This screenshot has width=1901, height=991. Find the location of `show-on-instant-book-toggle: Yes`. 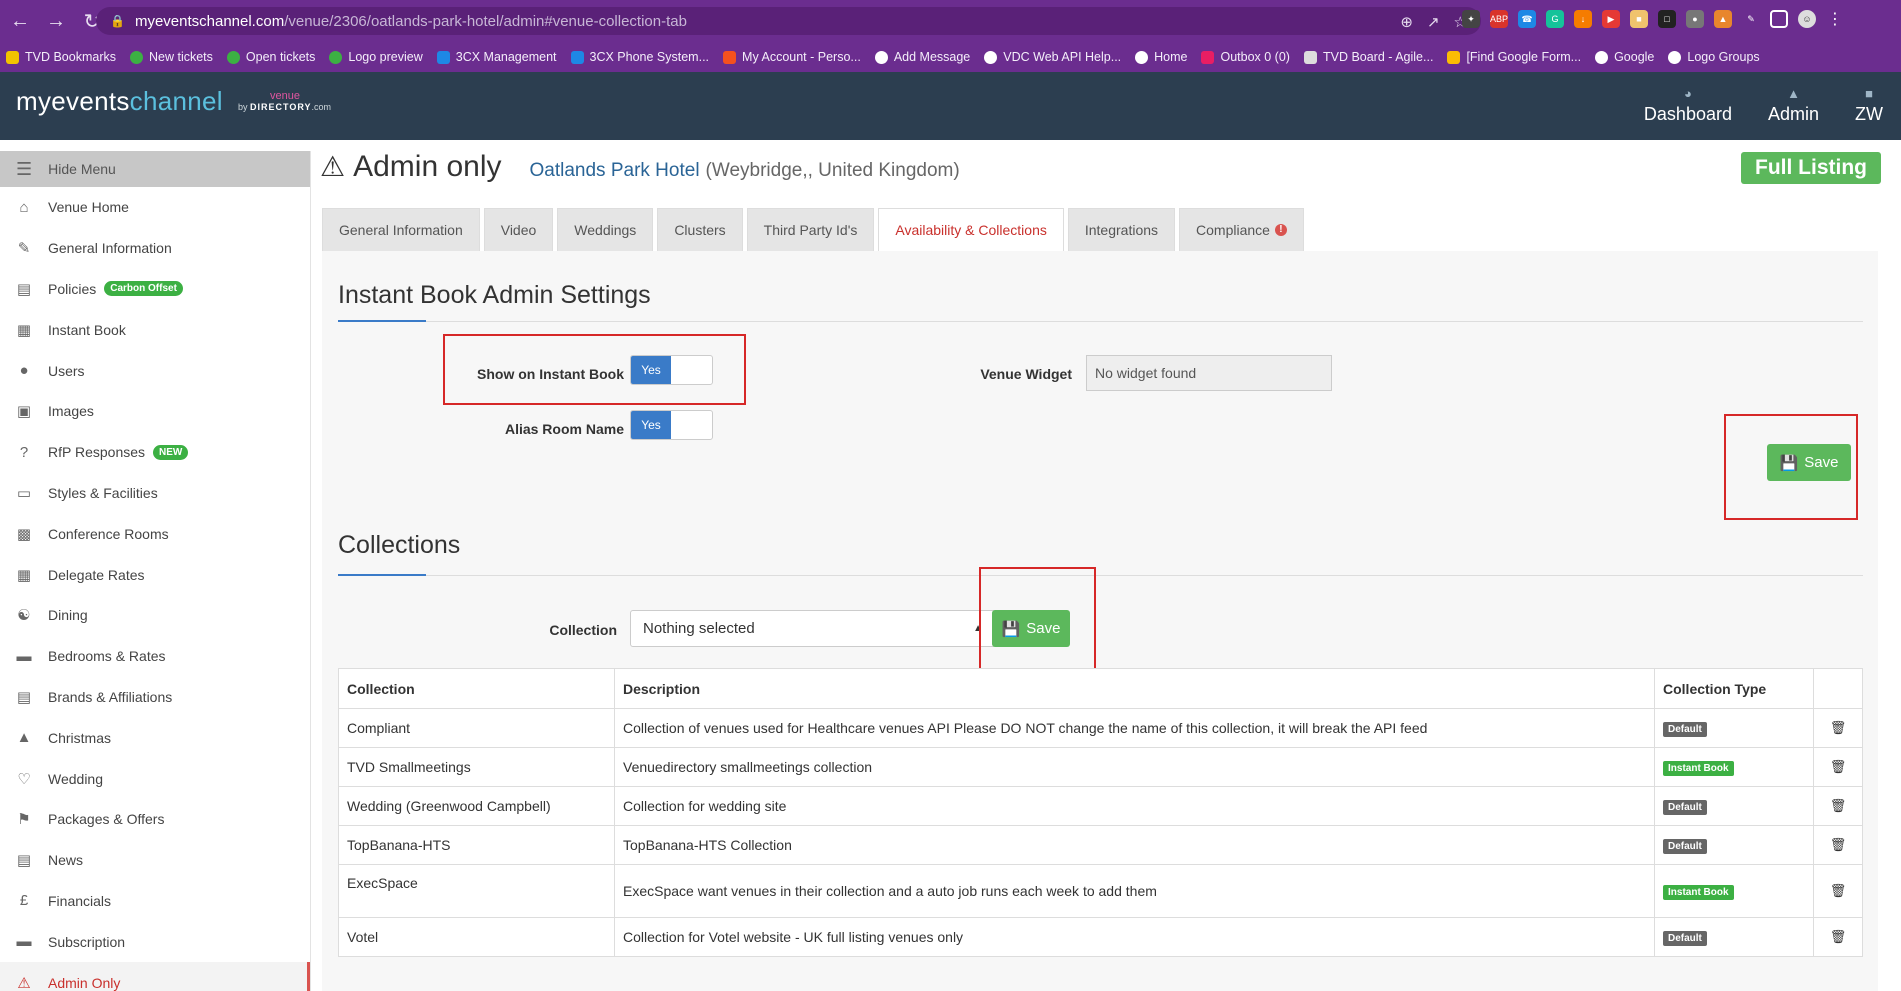

show-on-instant-book-toggle: Yes is located at coordinates (671, 370).